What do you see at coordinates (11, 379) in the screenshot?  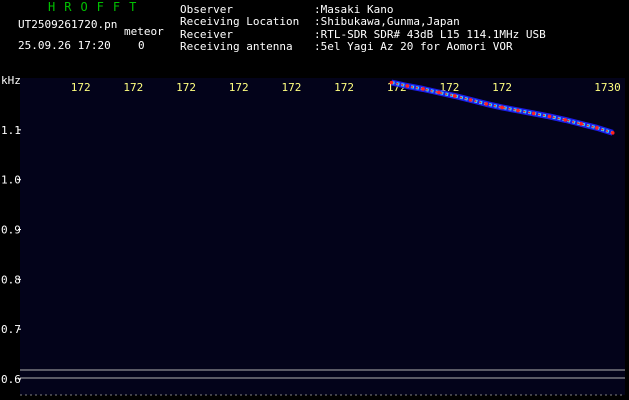 I see `y-tick-label: 0.6` at bounding box center [11, 379].